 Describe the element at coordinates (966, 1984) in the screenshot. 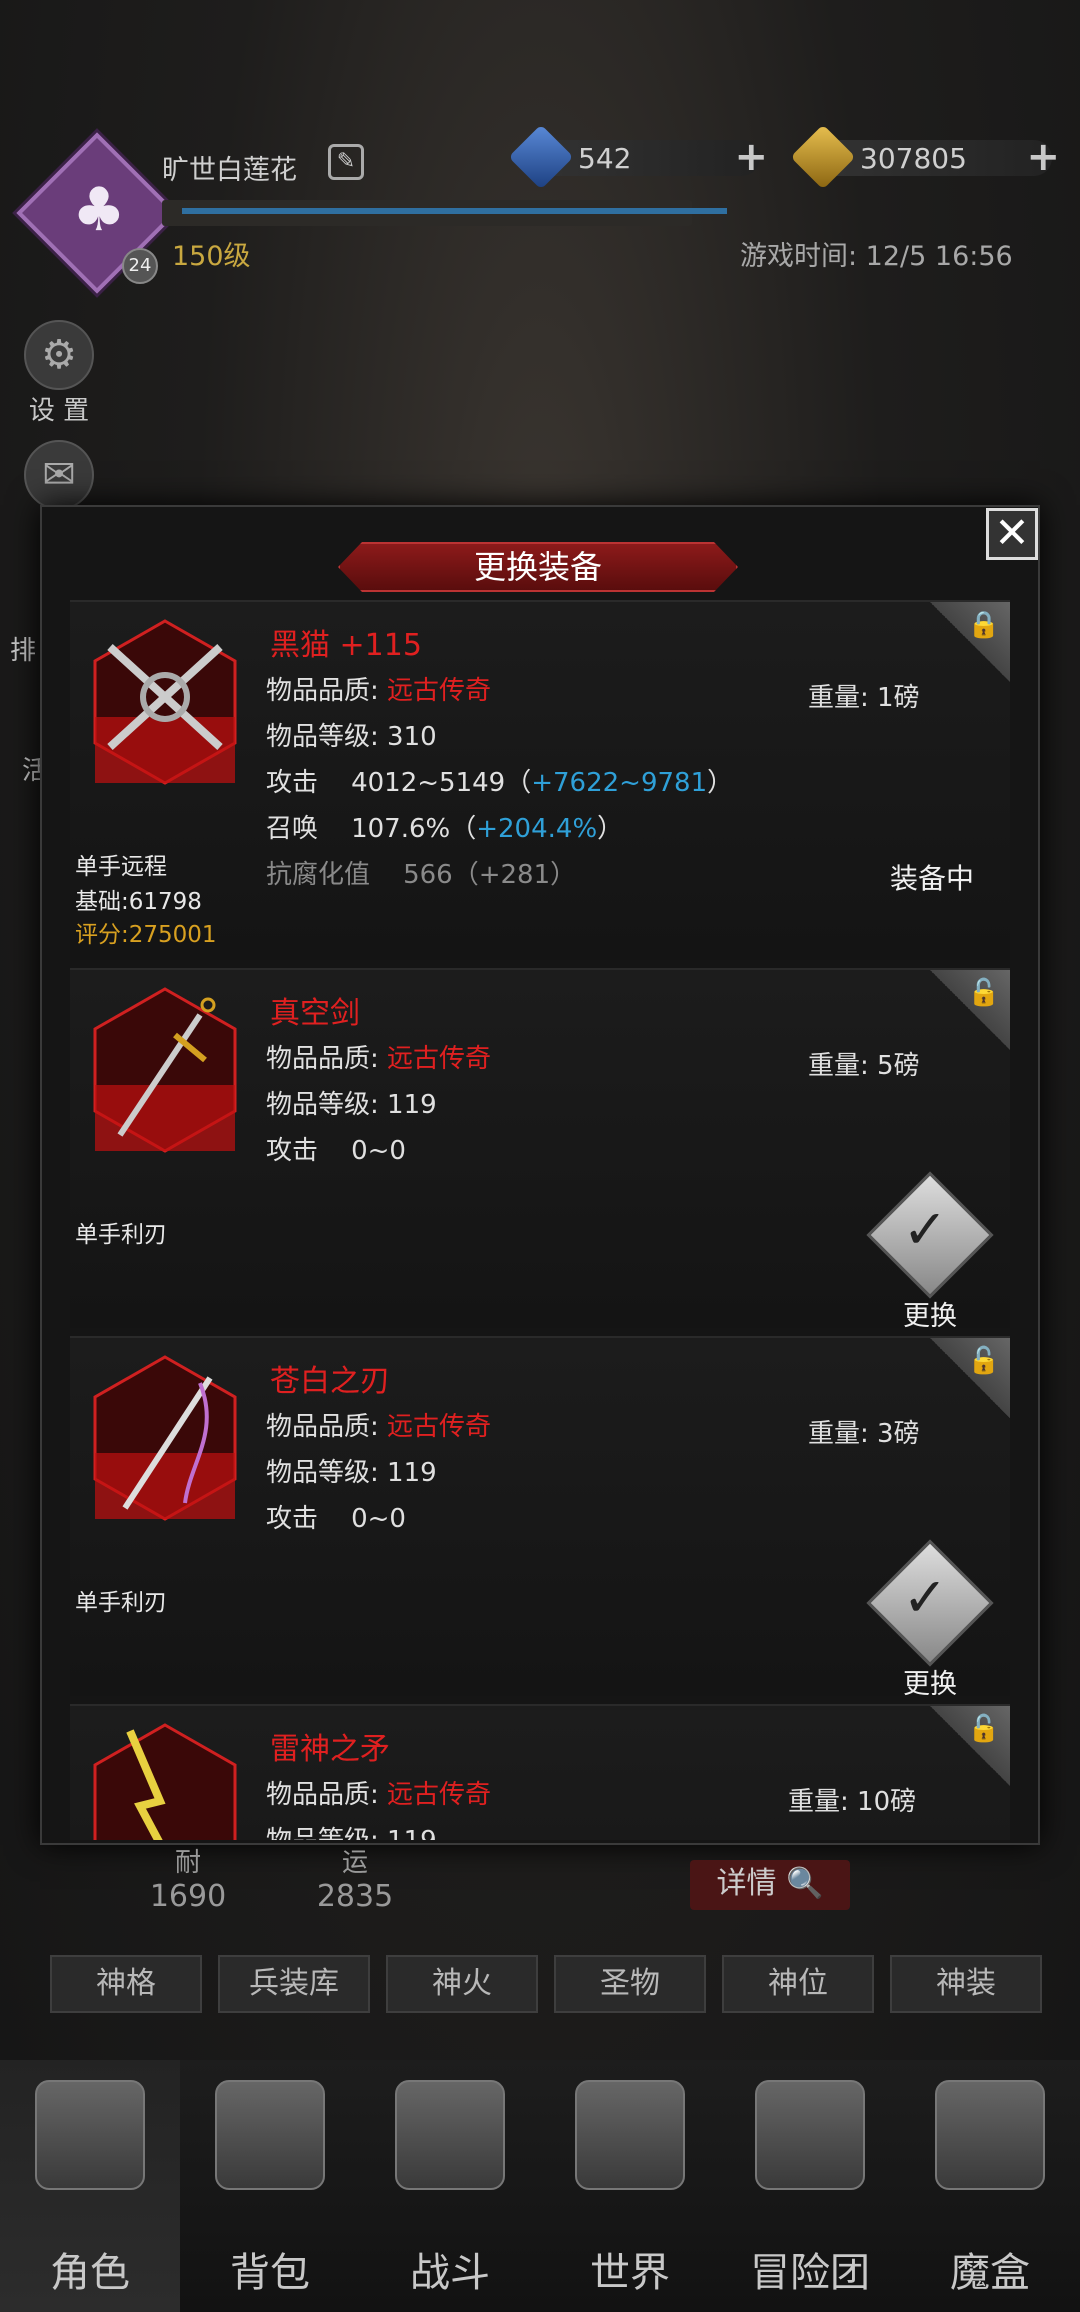

I see `tab-divine-gear: 神装` at that location.